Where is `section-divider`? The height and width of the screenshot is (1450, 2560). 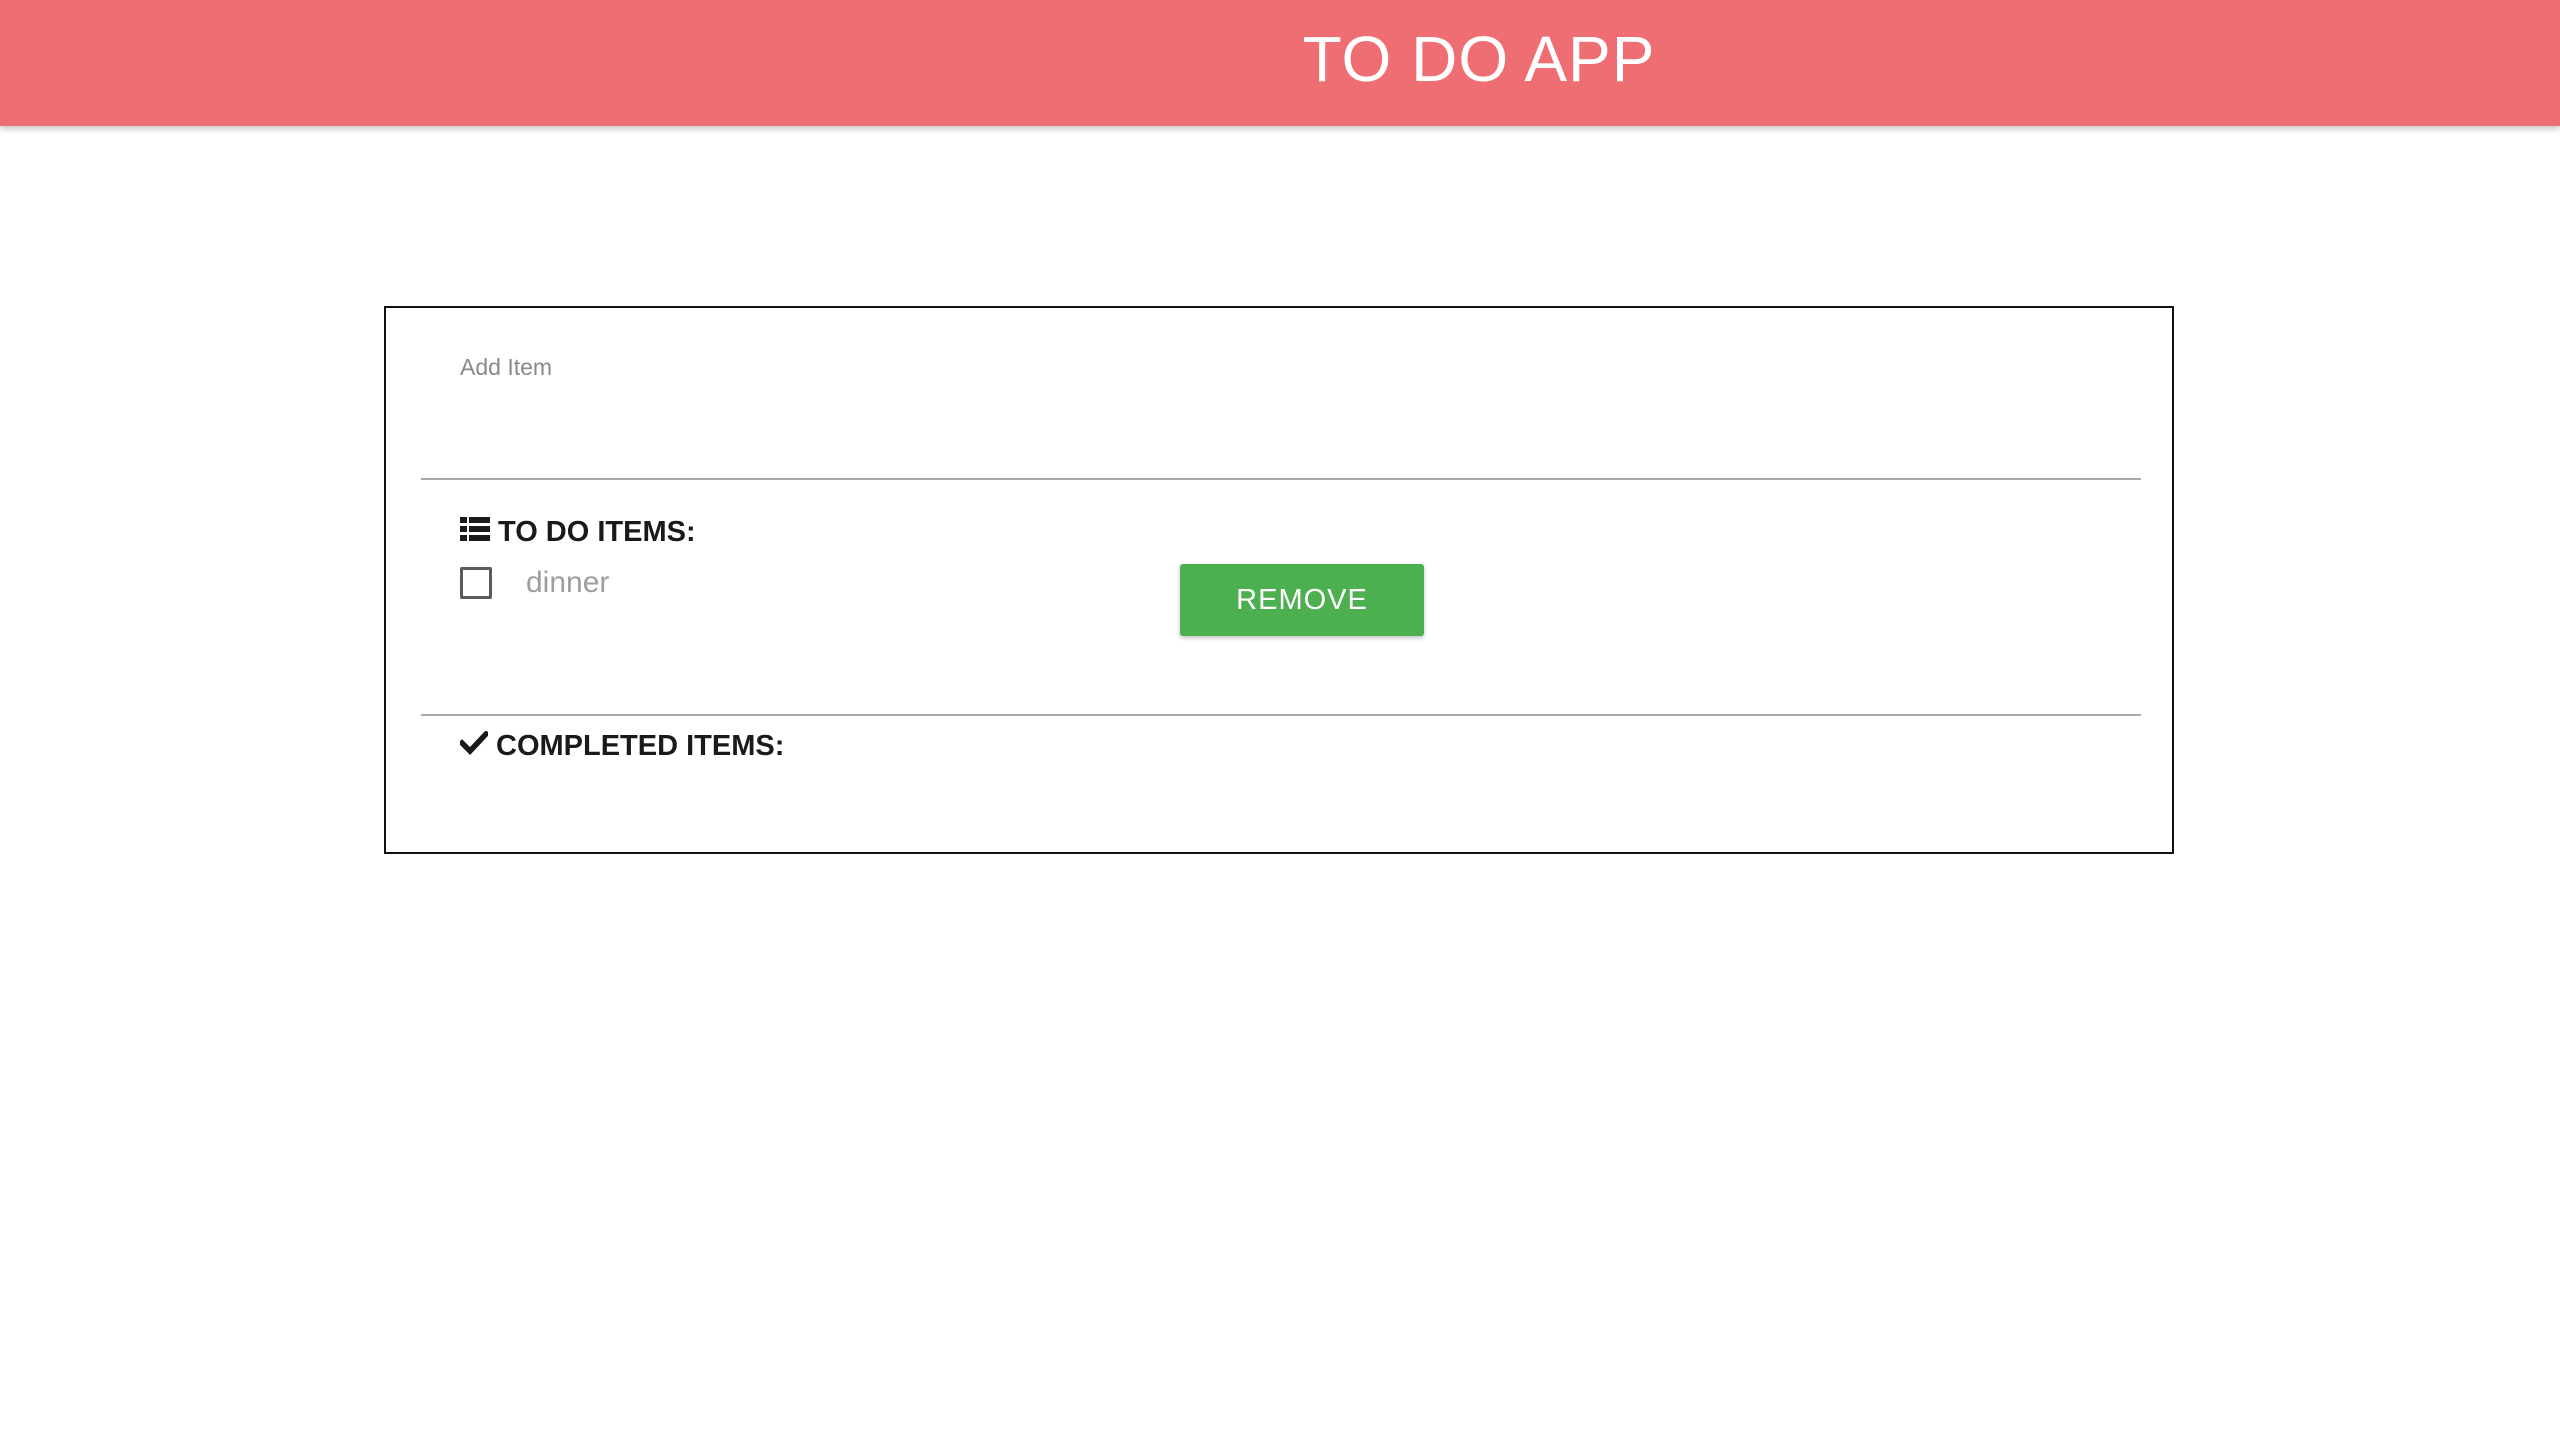 section-divider is located at coordinates (1281, 715).